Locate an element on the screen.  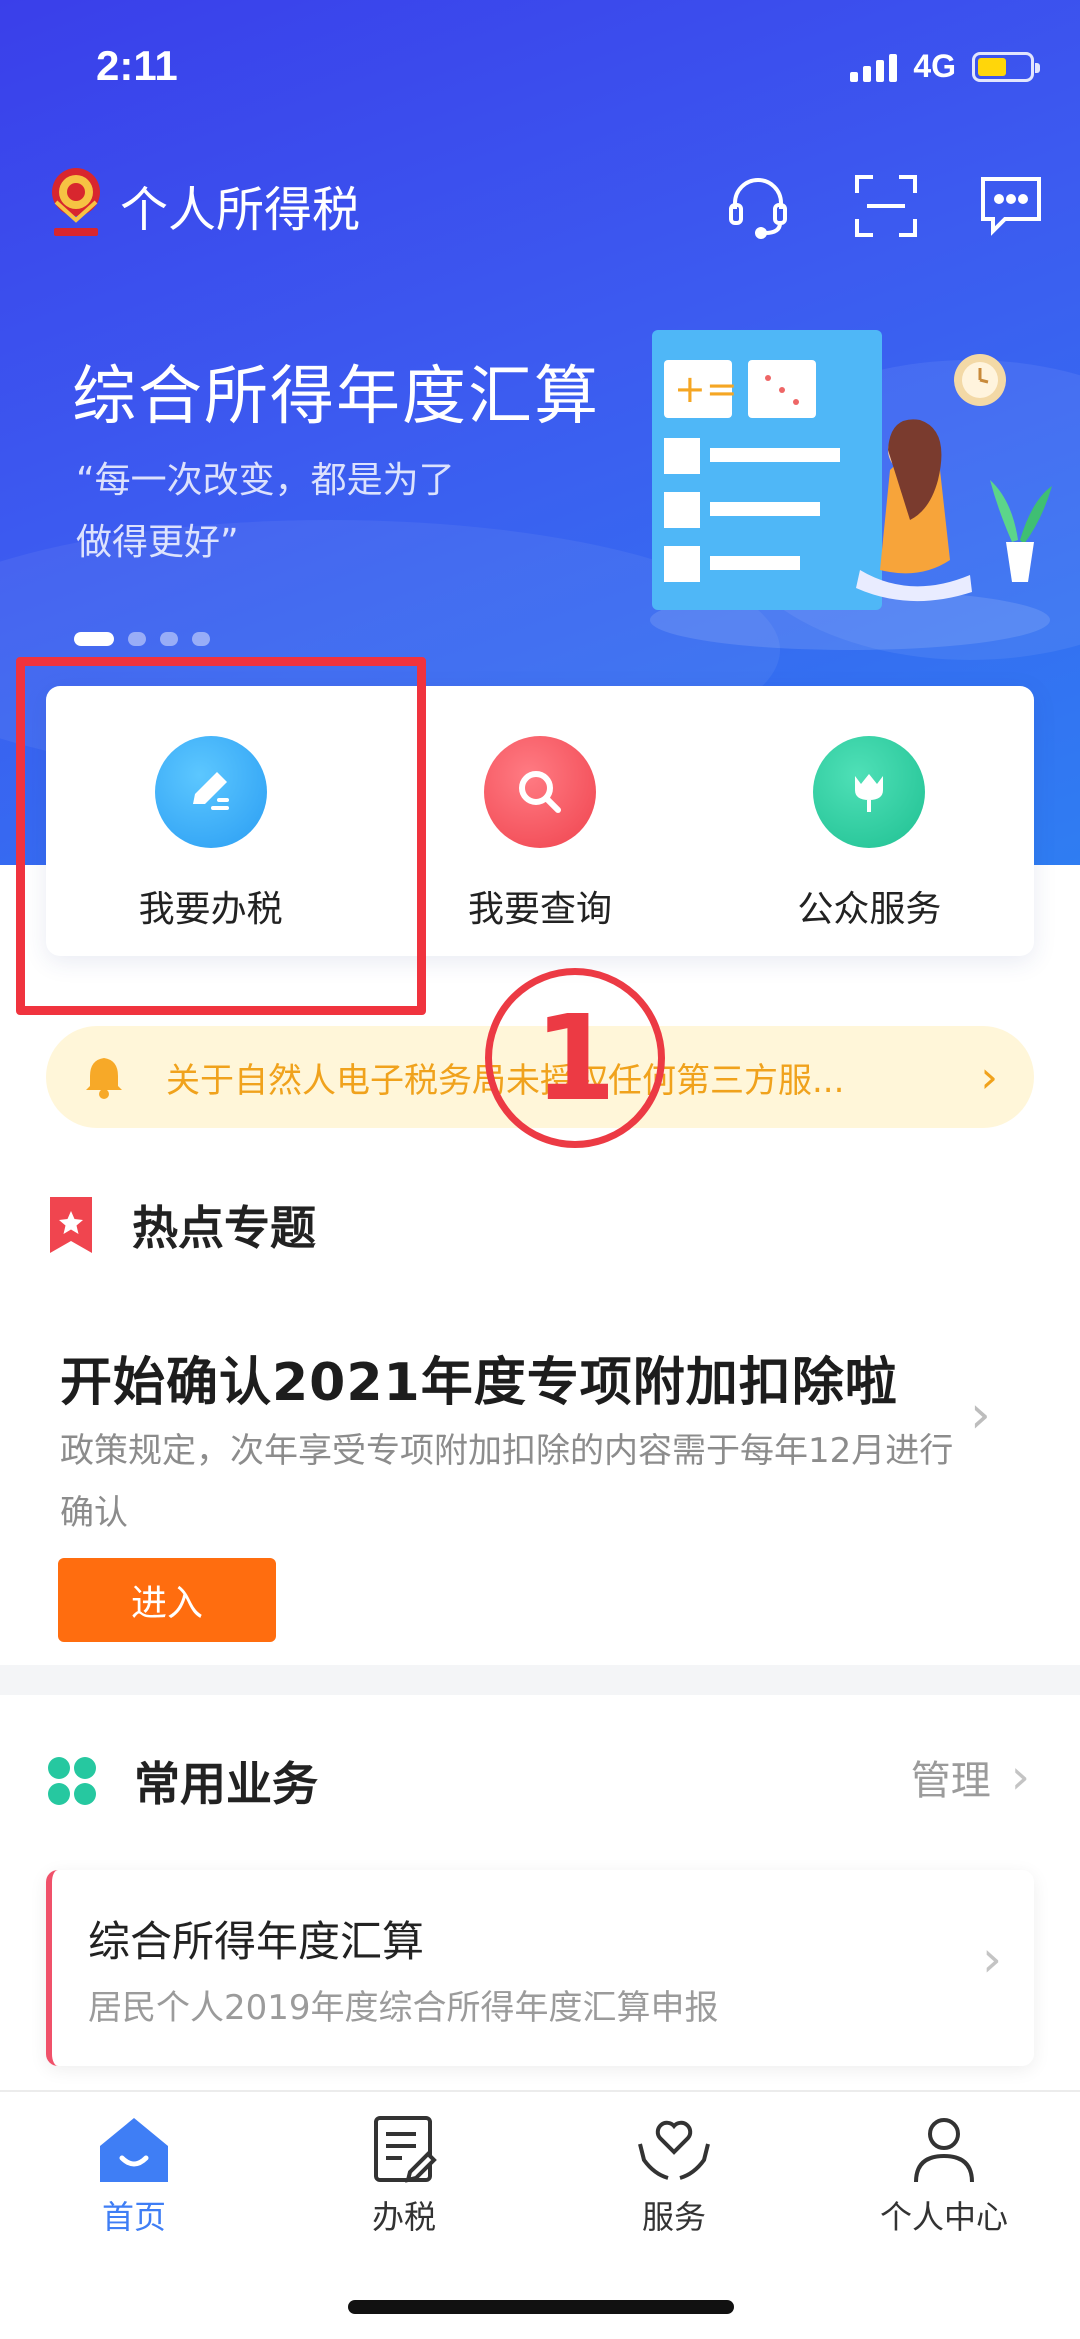
tab-profile: 个人中心 is located at coordinates (944, 2176).